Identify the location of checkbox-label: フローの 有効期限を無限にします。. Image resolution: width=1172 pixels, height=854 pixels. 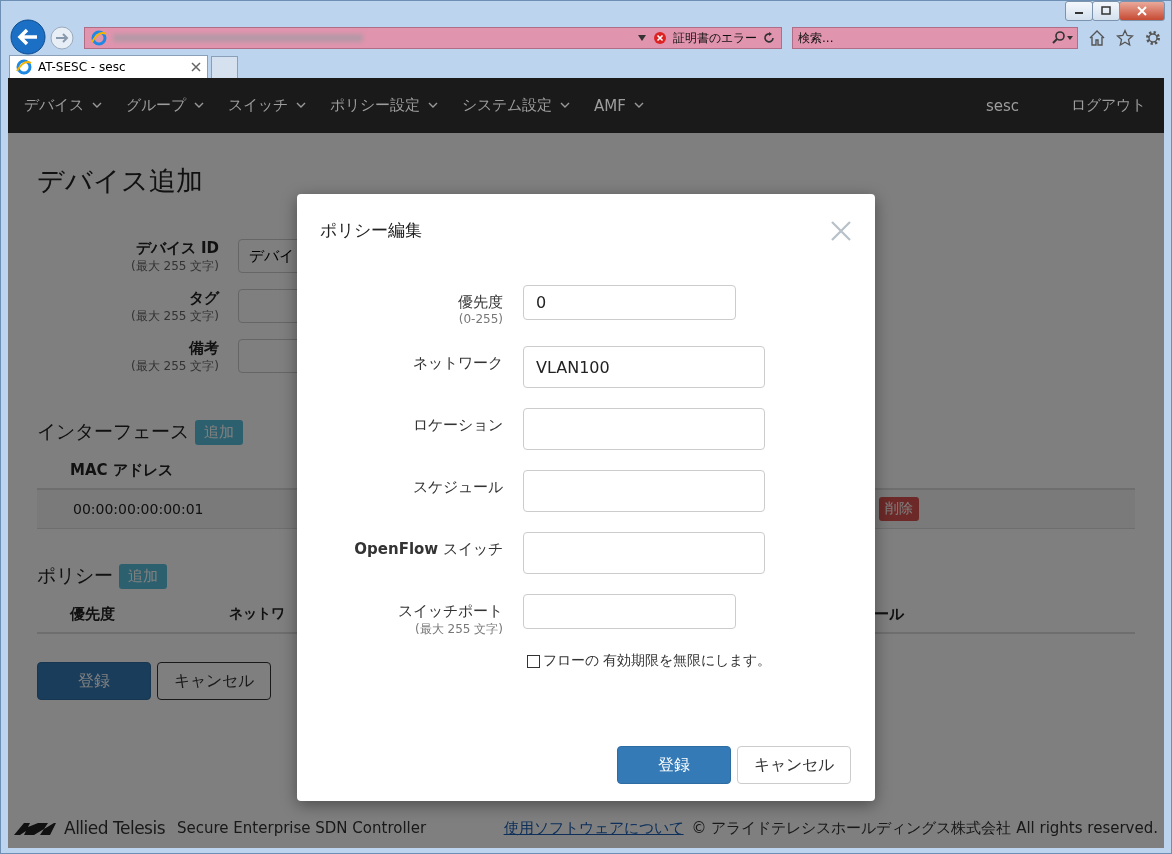
(657, 661).